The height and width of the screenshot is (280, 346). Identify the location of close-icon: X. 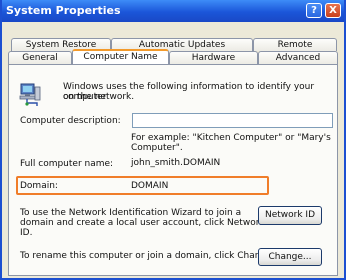
(333, 10).